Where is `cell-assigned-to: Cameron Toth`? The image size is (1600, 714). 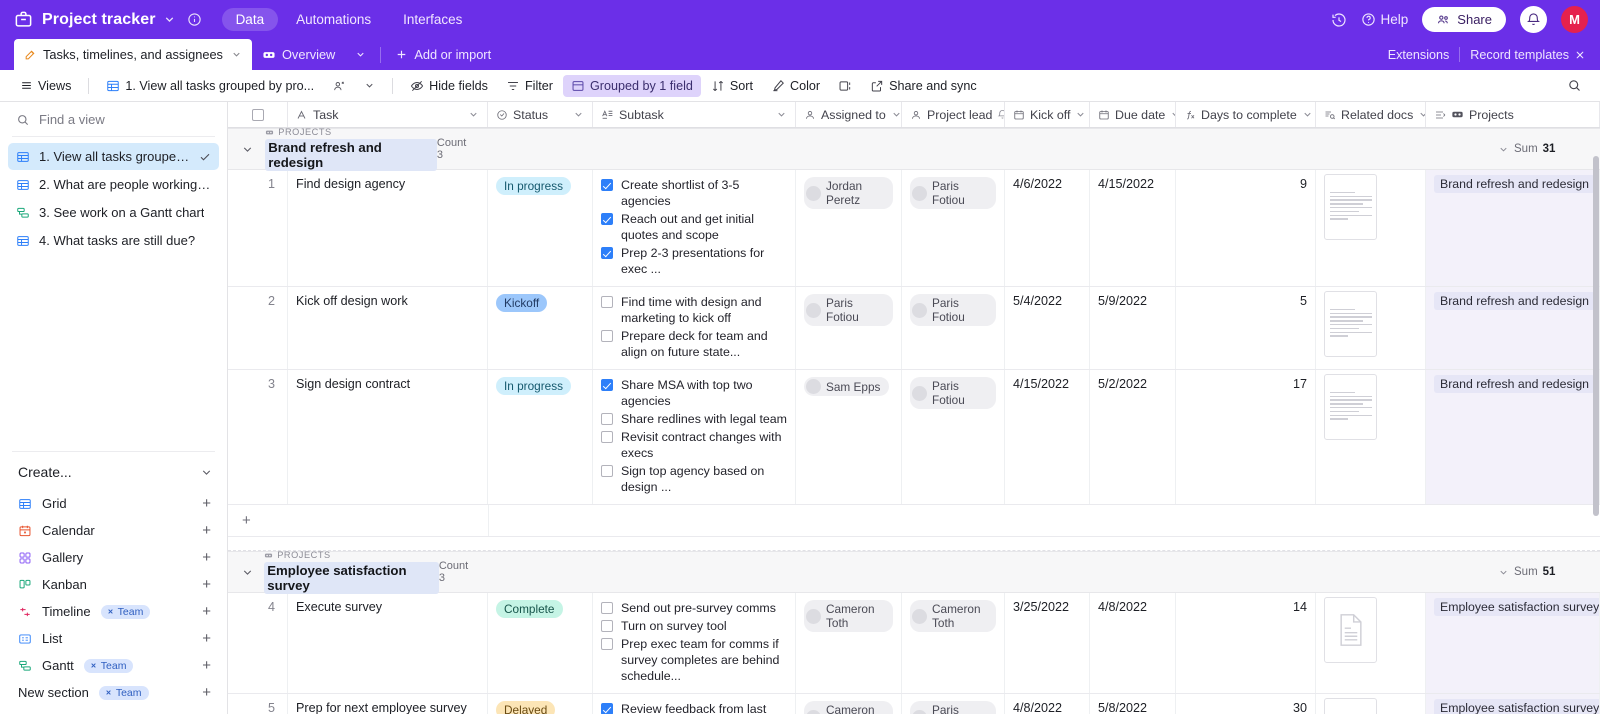 cell-assigned-to: Cameron Toth is located at coordinates (849, 643).